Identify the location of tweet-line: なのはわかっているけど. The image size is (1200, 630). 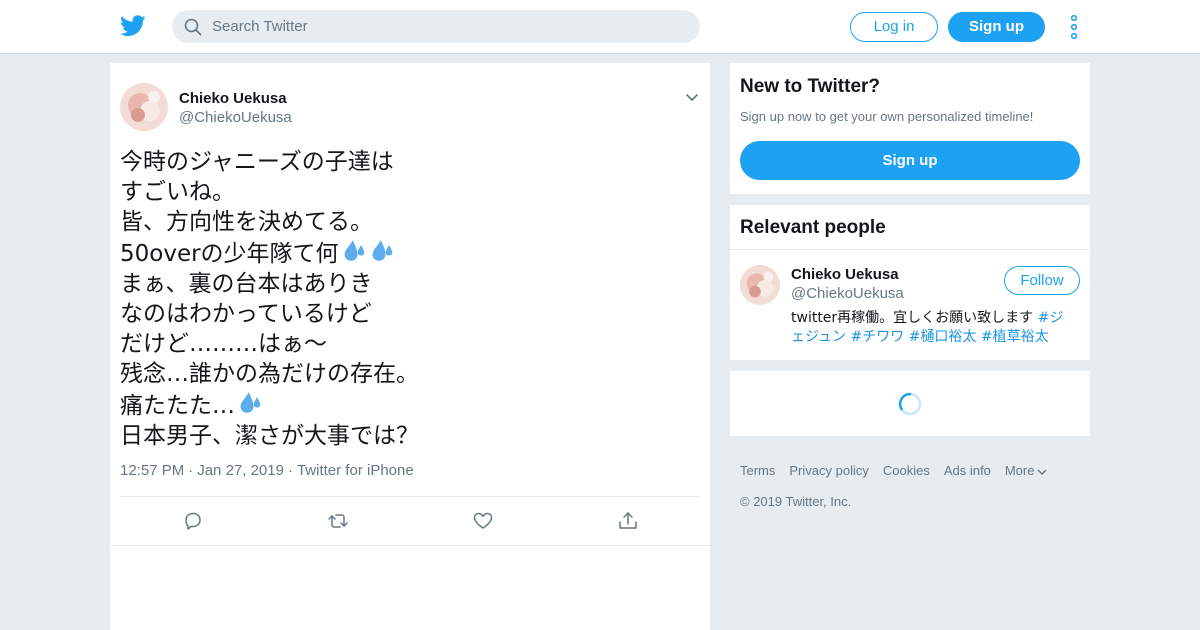
(246, 314).